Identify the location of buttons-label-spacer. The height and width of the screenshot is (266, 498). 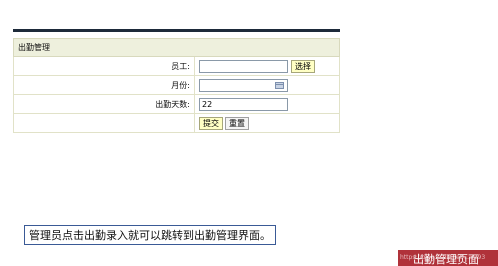
(104, 123).